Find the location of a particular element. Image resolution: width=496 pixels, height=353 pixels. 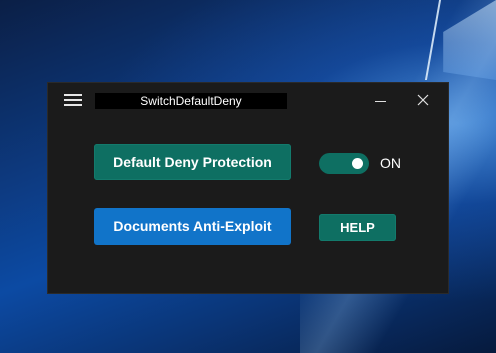

protection-toggle is located at coordinates (344, 163).